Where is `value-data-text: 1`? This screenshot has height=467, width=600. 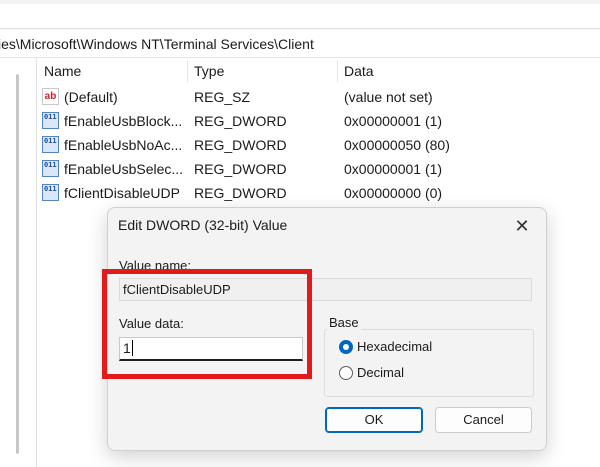 value-data-text: 1 is located at coordinates (127, 348).